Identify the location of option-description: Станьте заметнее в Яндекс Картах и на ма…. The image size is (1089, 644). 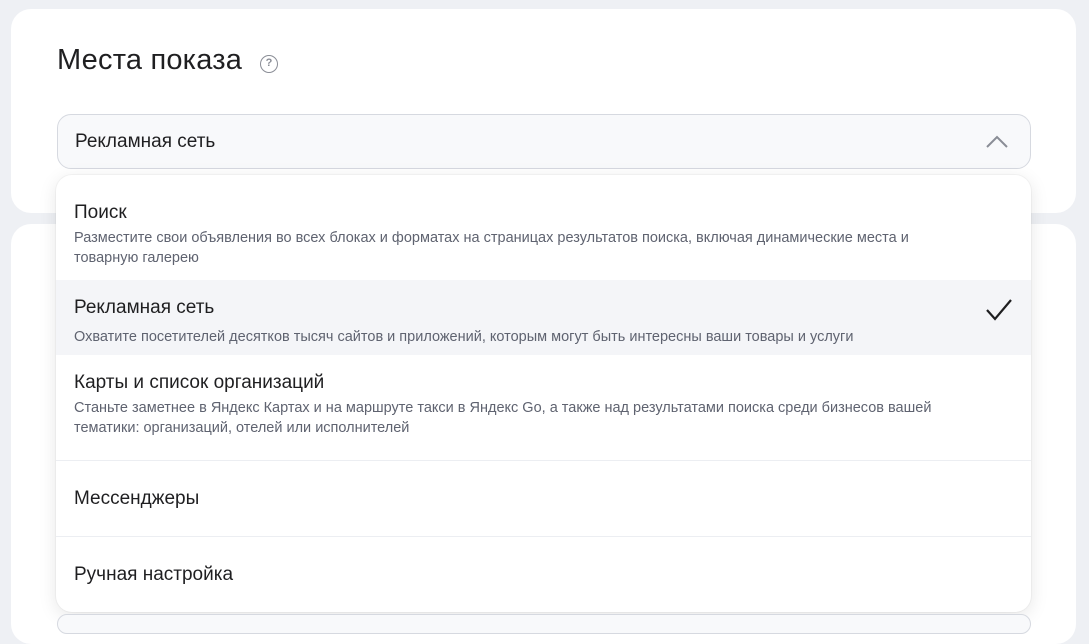
(503, 418).